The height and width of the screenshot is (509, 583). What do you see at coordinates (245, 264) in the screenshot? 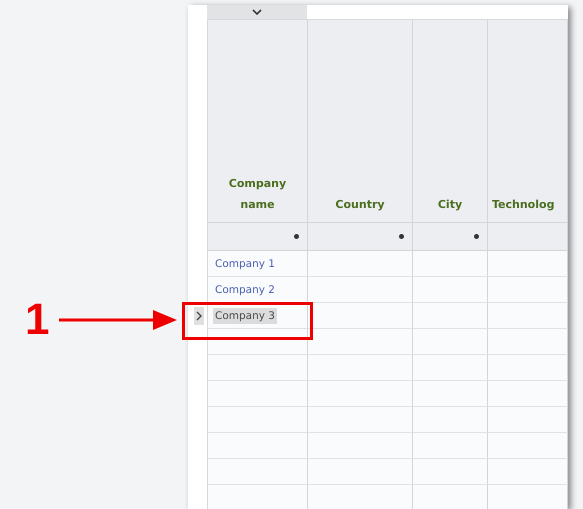
I see `company-link: Company 1` at bounding box center [245, 264].